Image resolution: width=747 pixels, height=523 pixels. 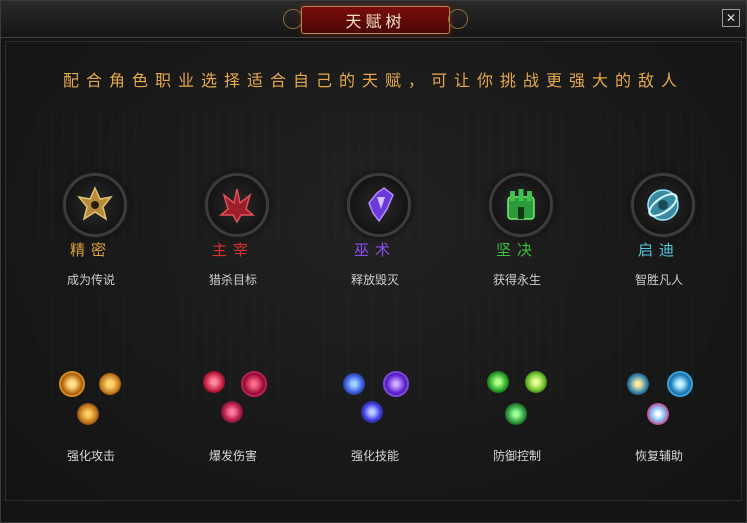 What do you see at coordinates (658, 280) in the screenshot?
I see `talent-desc: 智胜凡人` at bounding box center [658, 280].